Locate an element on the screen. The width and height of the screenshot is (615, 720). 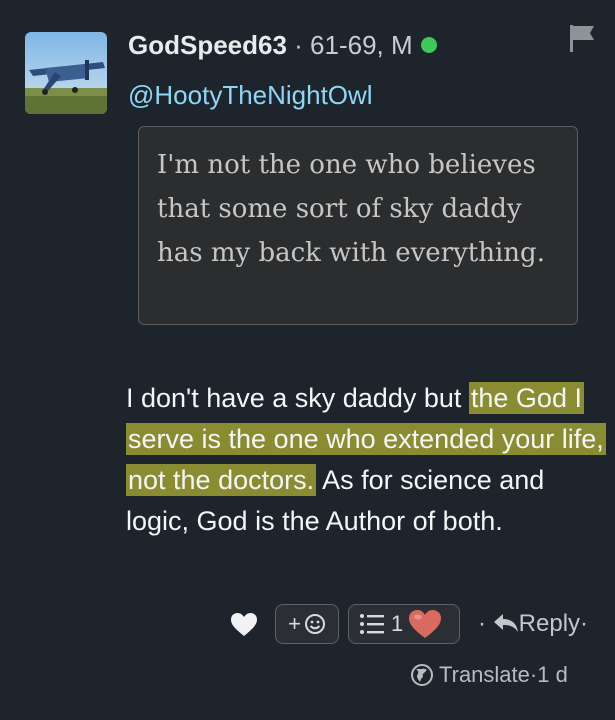
reply-label: Reply is located at coordinates (549, 623).